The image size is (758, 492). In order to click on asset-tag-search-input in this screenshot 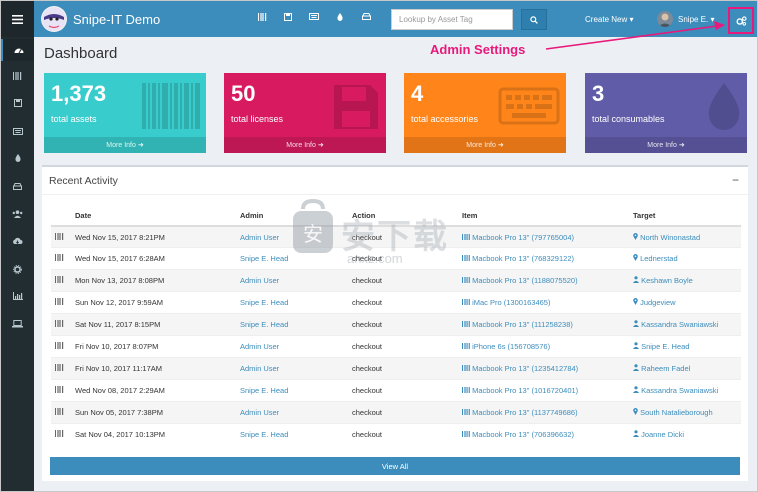, I will do `click(452, 19)`.